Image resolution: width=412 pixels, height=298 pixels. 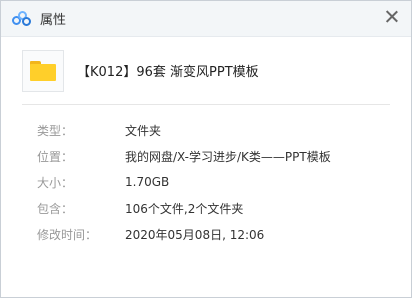 I want to click on property-row-size: 大小： 1.70GB, so click(x=206, y=182).